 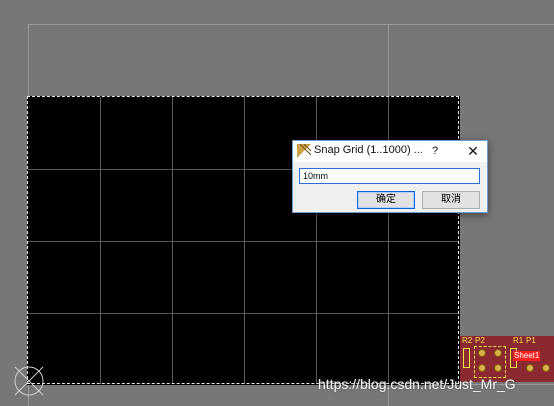 What do you see at coordinates (466, 358) in the screenshot?
I see `resistor-footprint` at bounding box center [466, 358].